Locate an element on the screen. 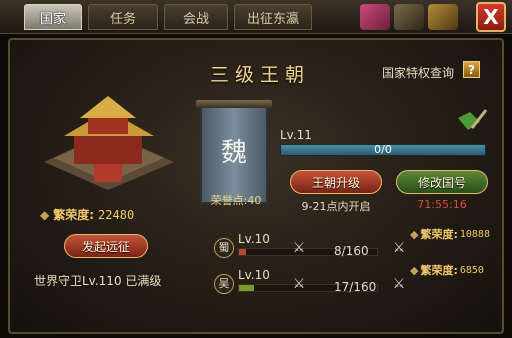 The width and height of the screenshot is (512, 338). pen-icon is located at coordinates (473, 121).